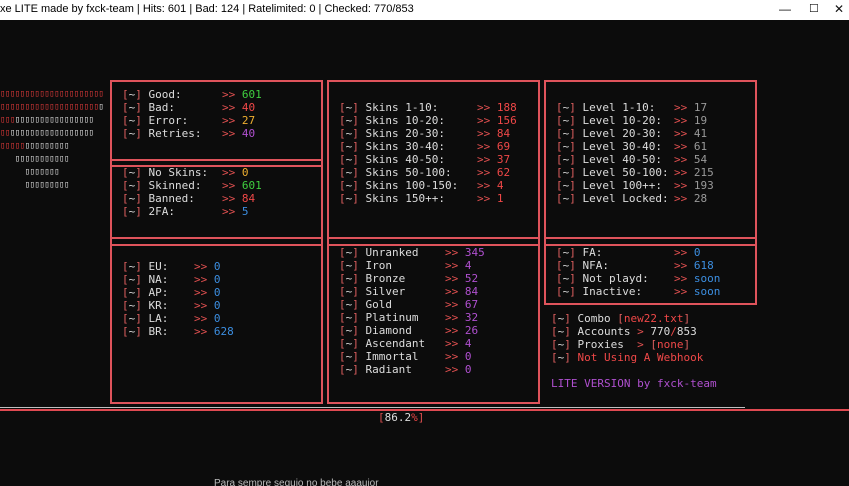  I want to click on skins_state-label: No Skins:, so click(178, 172).